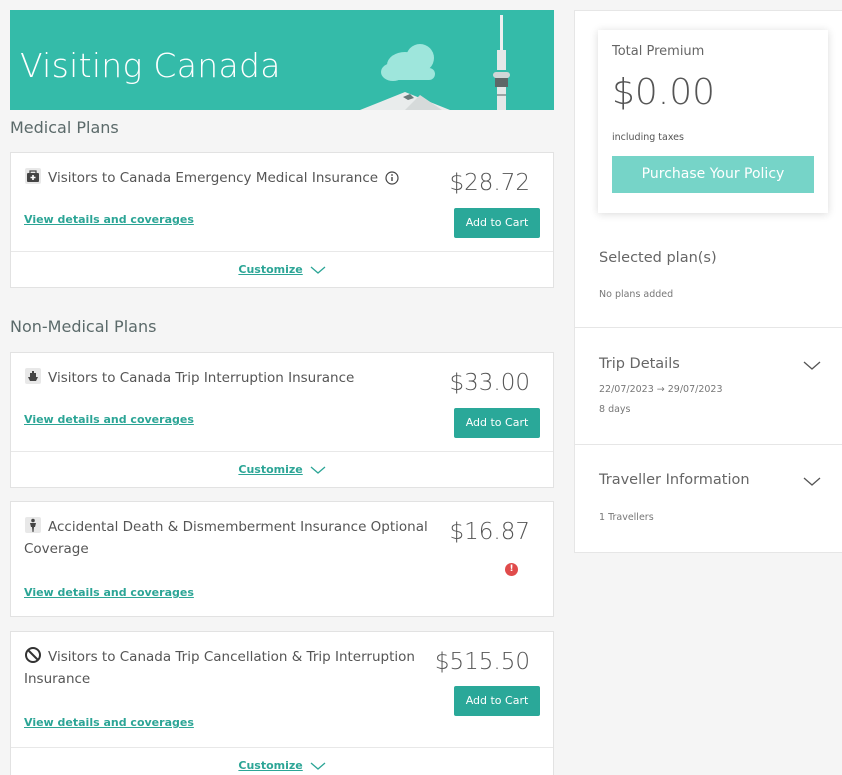 This screenshot has width=842, height=775. I want to click on traveller-information-title: Traveller Information, so click(674, 480).